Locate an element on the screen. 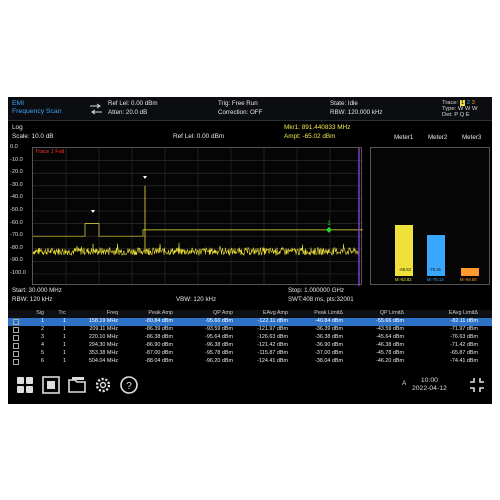  marker-frequency: Mkr1: 891.440833 MHz is located at coordinates (317, 128).